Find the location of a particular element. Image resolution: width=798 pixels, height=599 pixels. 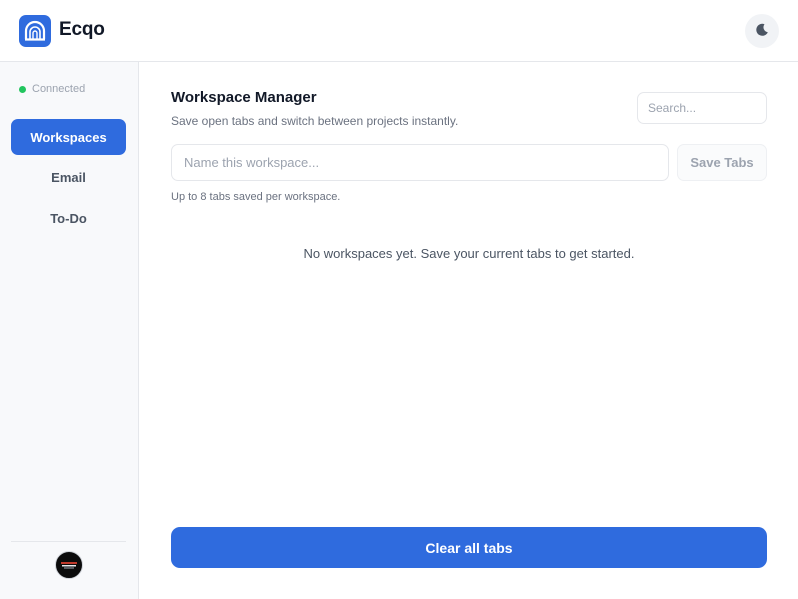

sidebar-item-todo: To-Do is located at coordinates (68, 218).